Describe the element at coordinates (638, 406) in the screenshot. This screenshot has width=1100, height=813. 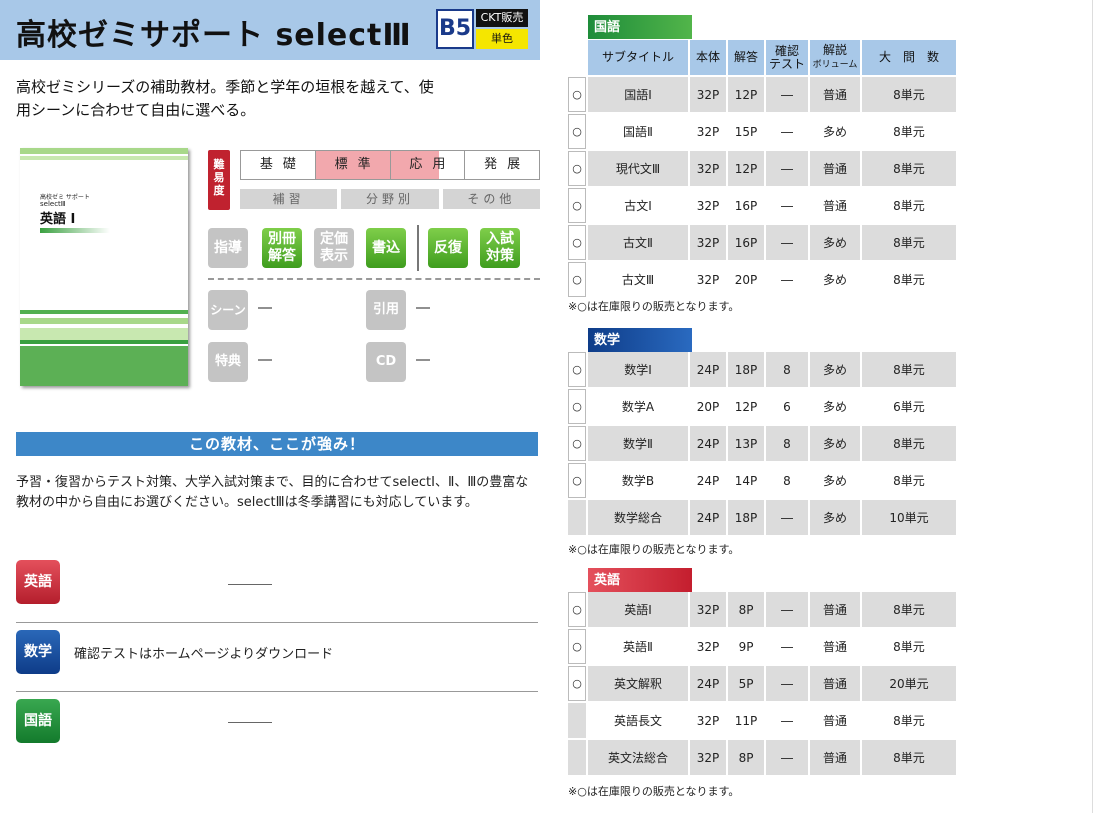
I see `cell-title: 数学A` at that location.